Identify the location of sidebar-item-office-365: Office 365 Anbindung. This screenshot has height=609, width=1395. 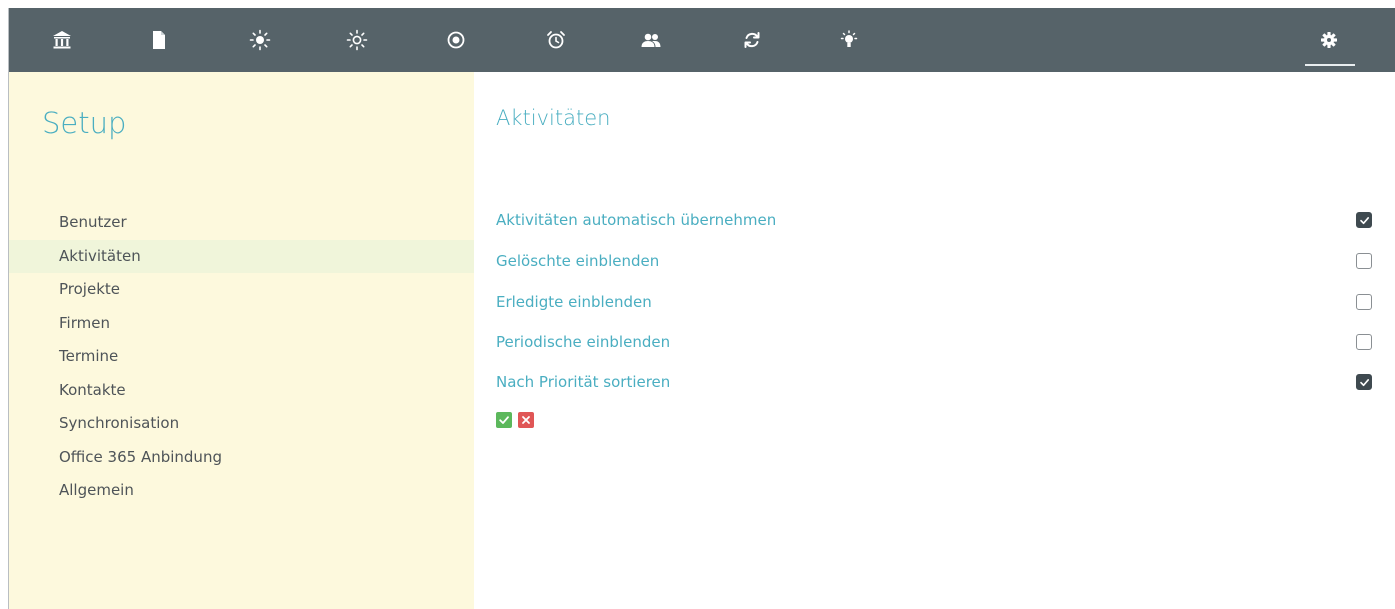
(241, 458).